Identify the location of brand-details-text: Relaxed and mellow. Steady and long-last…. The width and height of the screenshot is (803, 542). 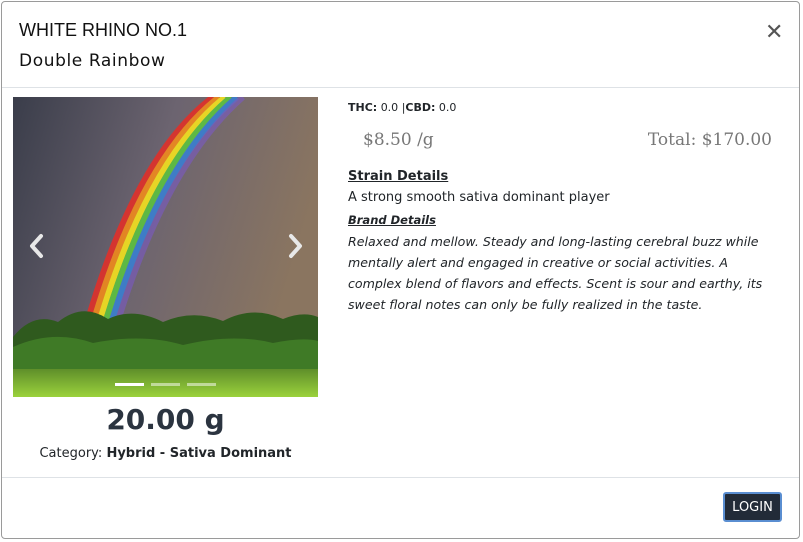
(555, 273).